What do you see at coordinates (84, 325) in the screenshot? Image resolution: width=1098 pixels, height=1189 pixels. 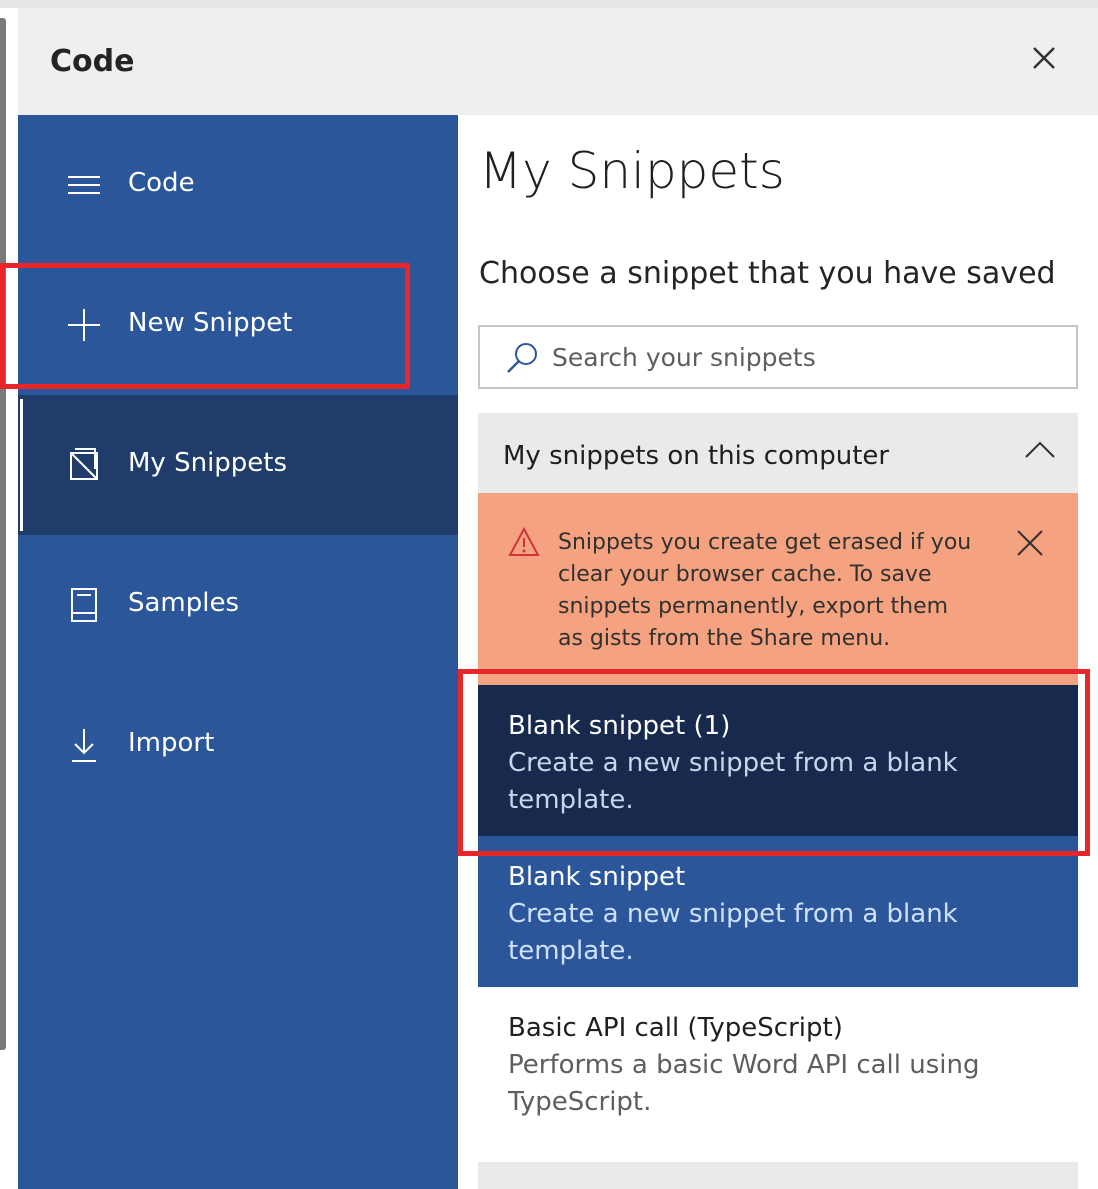 I see `plus-icon` at bounding box center [84, 325].